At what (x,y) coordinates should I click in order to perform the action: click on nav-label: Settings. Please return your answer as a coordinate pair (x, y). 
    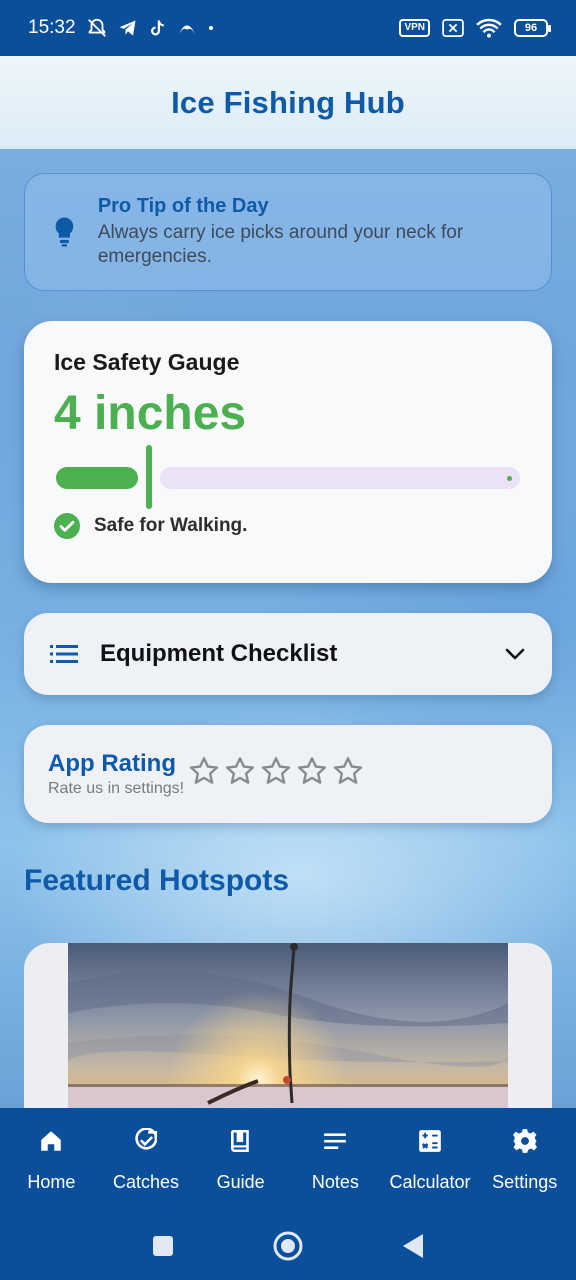
    Looking at the image, I should click on (525, 1181).